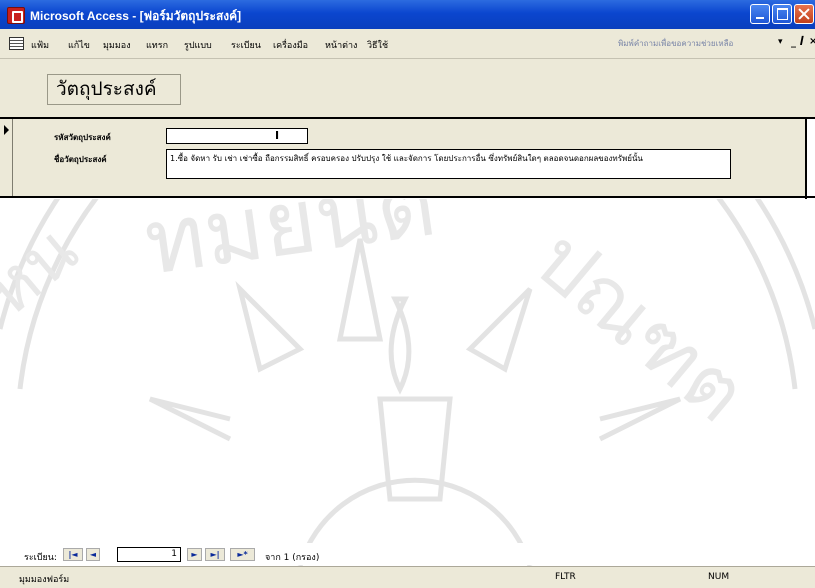  I want to click on help-dropdown-icon: ▾, so click(780, 42).